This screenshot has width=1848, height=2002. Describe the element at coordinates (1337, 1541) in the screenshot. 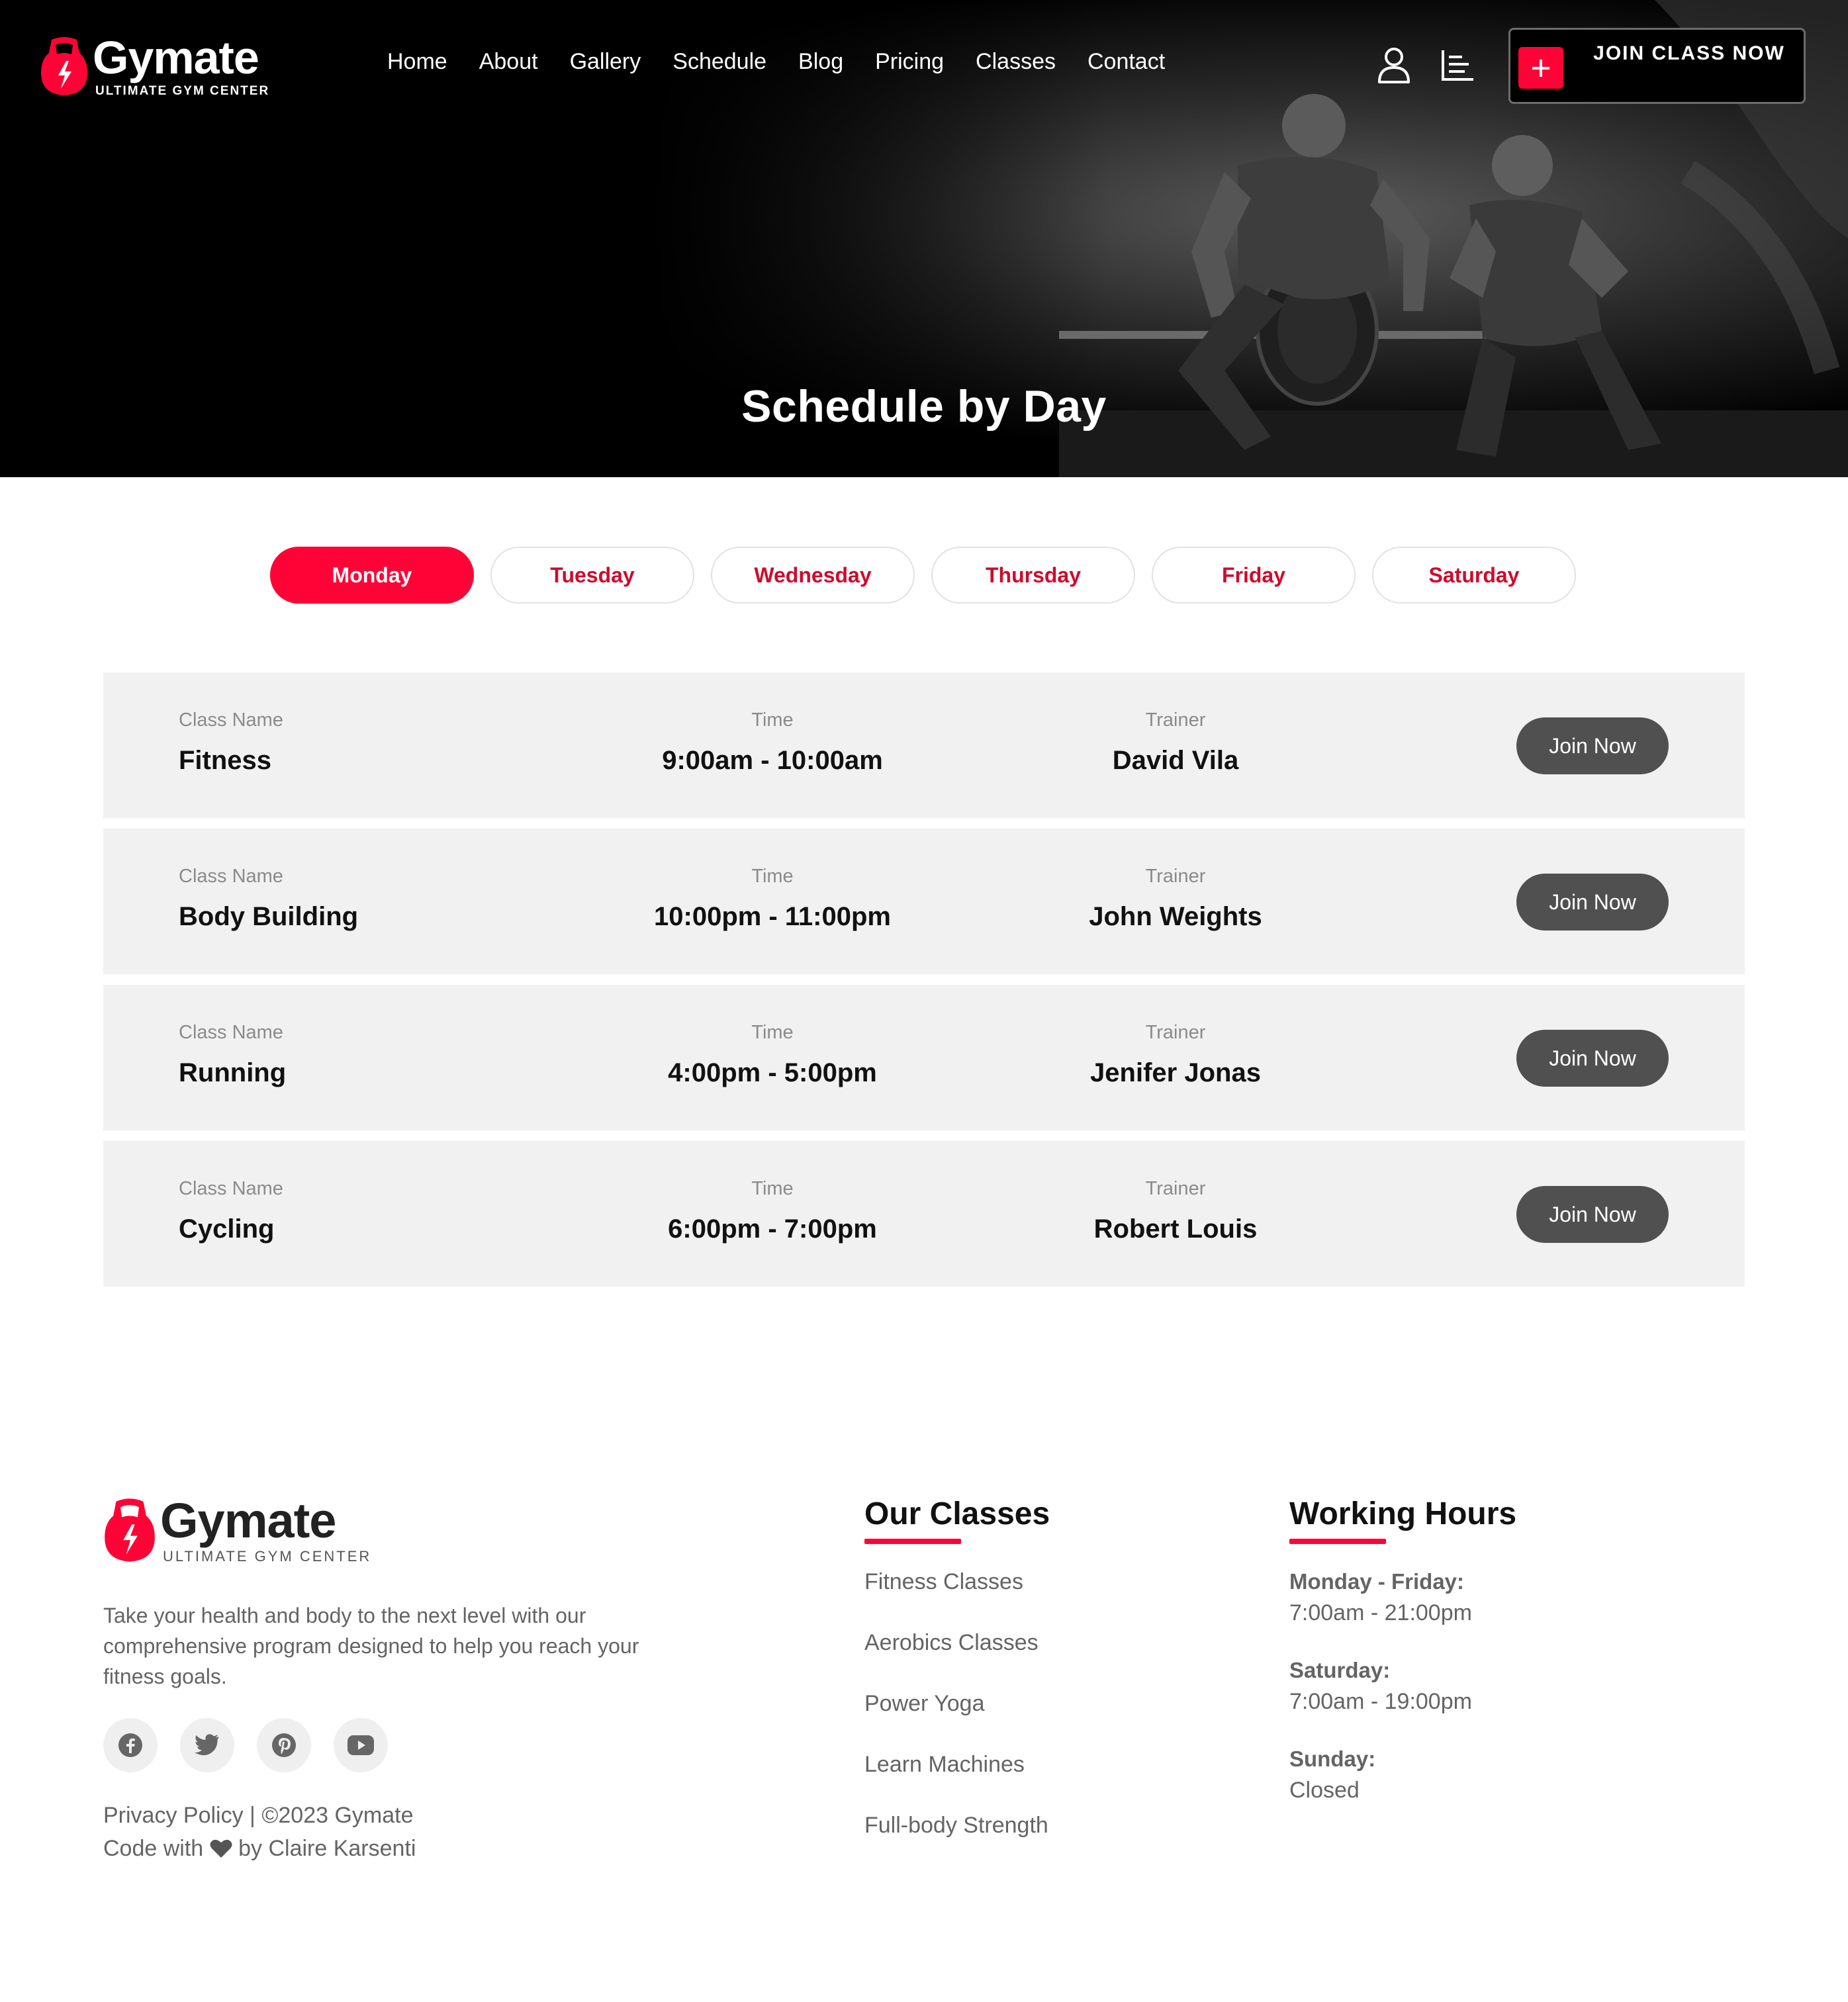

I see `working-hours-underline` at that location.